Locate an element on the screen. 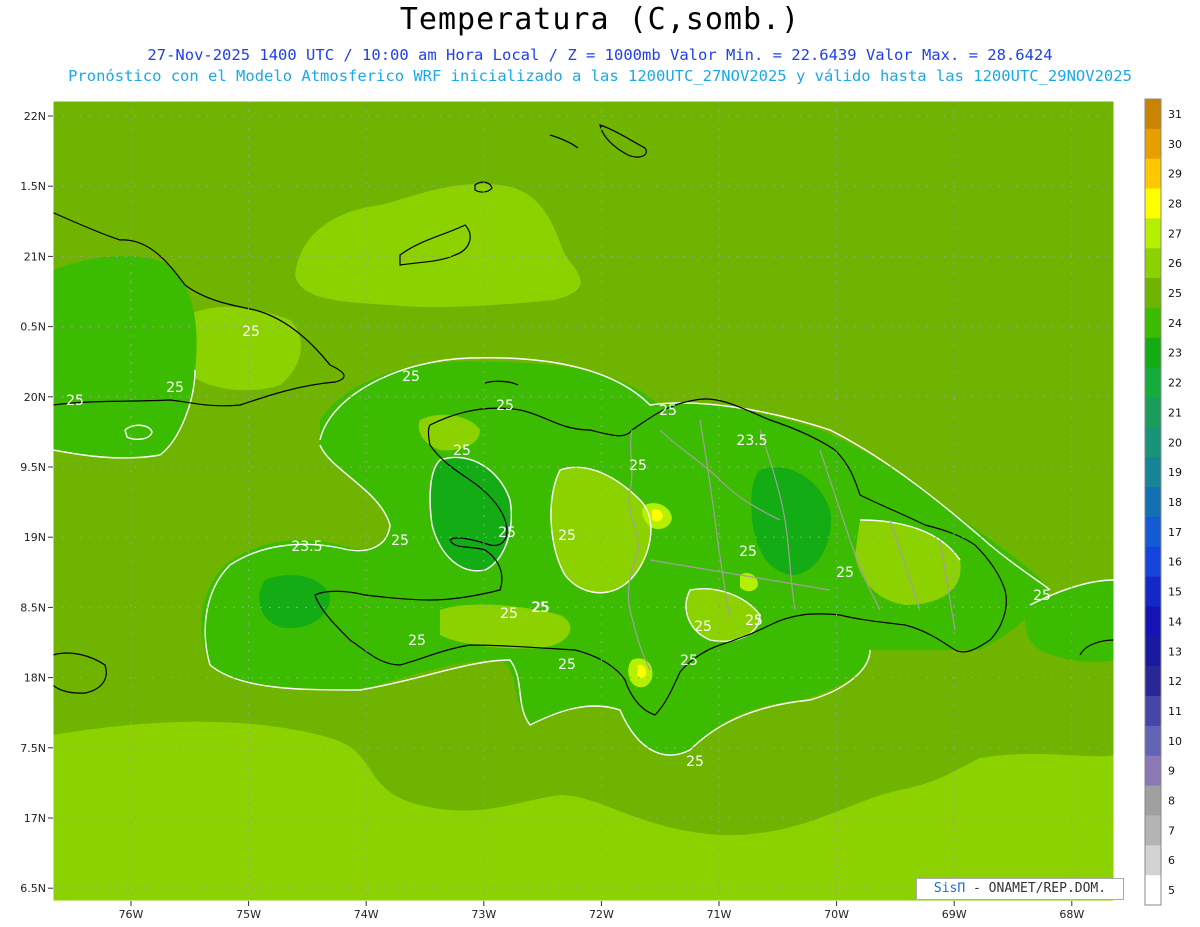 This screenshot has width=1200, height=927. colorbar-label: 8 is located at coordinates (1171, 801).